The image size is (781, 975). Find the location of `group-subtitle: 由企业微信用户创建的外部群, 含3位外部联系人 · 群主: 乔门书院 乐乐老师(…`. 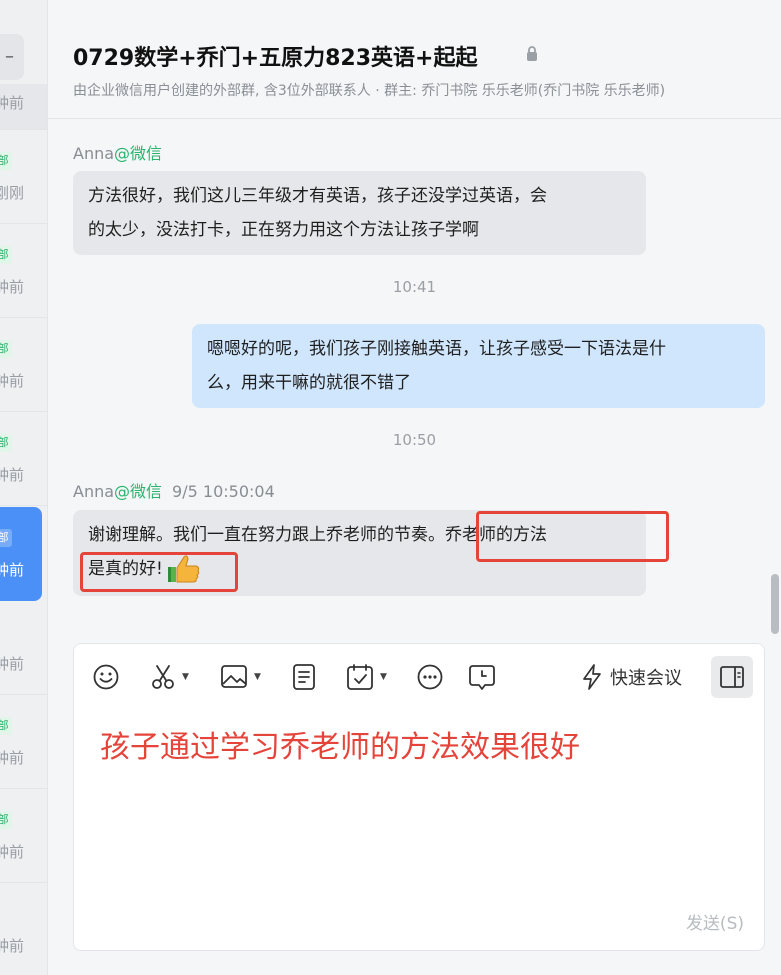

group-subtitle: 由企业微信用户创建的外部群, 含3位外部联系人 · 群主: 乔门书院 乐乐老师(… is located at coordinates (369, 91).